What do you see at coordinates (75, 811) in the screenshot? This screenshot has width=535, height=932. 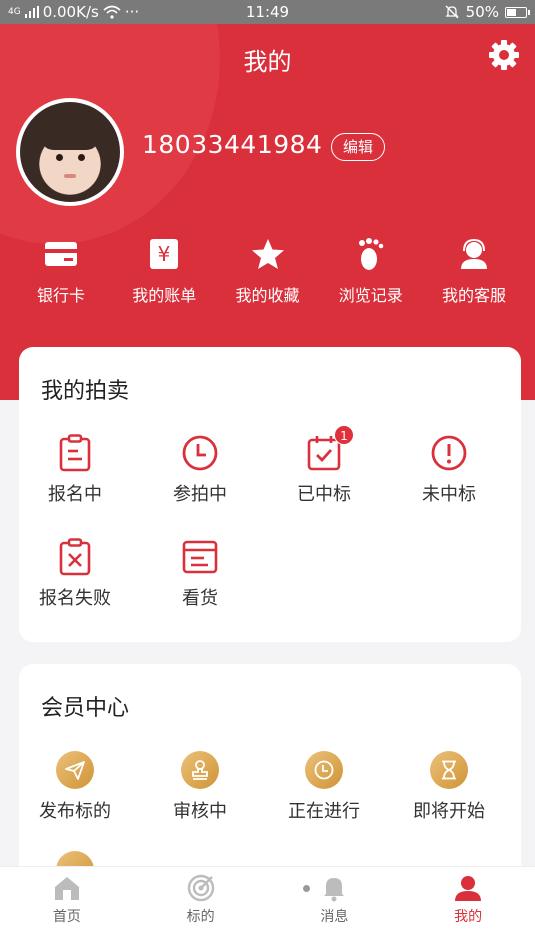 I see `grid-item-label: 发布标的` at bounding box center [75, 811].